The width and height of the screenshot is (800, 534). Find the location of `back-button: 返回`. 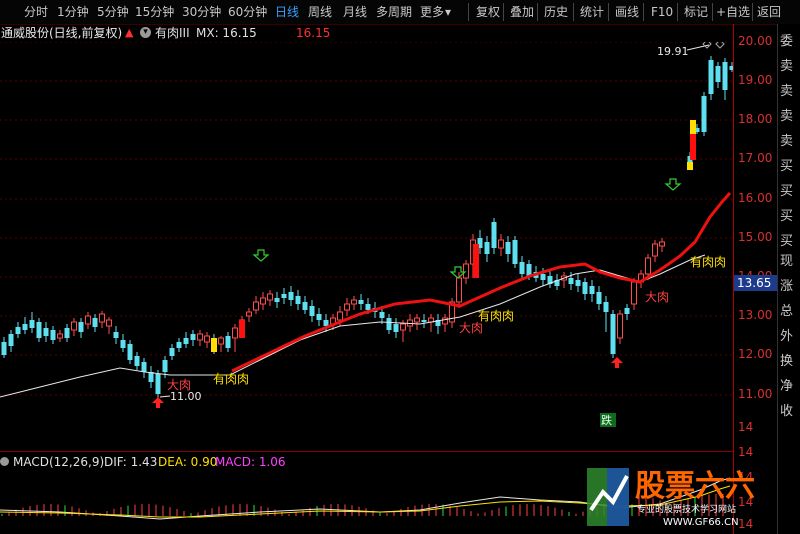

back-button: 返回 is located at coordinates (769, 12).